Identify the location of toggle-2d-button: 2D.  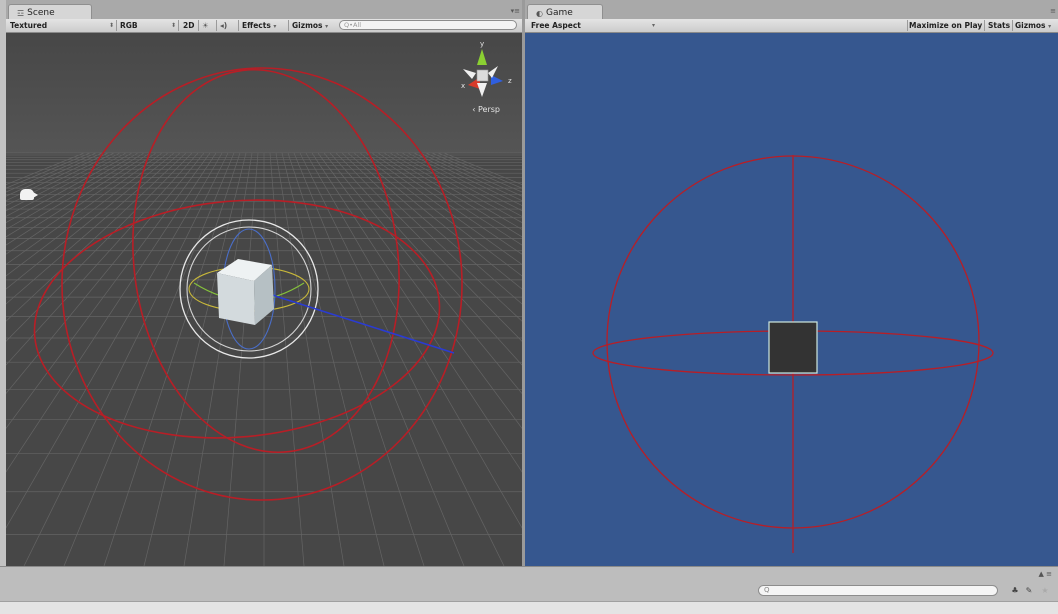
(188, 25).